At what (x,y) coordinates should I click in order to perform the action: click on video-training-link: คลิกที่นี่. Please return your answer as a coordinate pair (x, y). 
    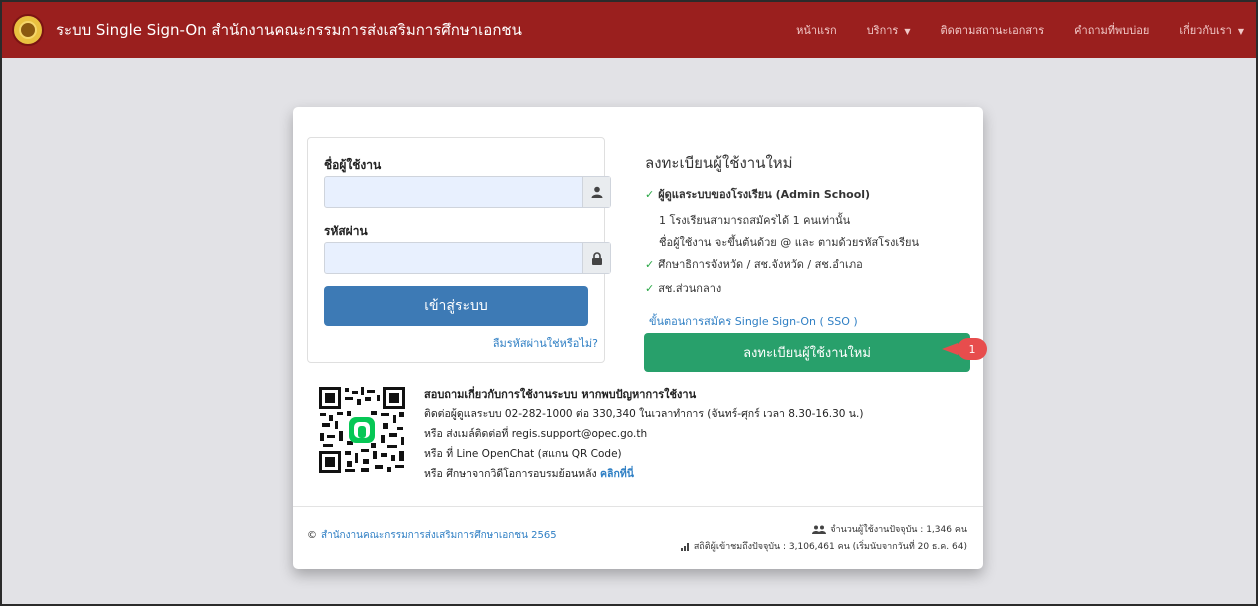
    Looking at the image, I should click on (617, 474).